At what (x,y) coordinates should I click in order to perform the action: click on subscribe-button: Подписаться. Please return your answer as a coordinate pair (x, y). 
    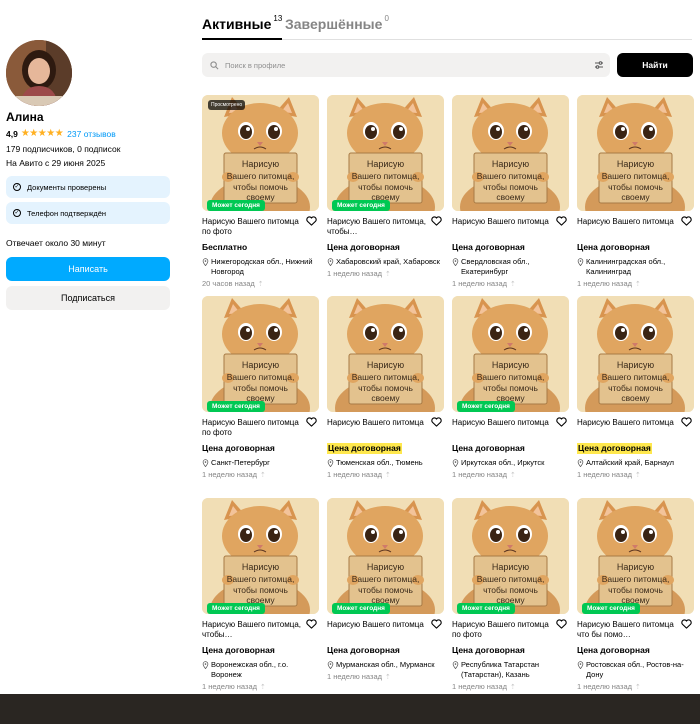
    Looking at the image, I should click on (88, 298).